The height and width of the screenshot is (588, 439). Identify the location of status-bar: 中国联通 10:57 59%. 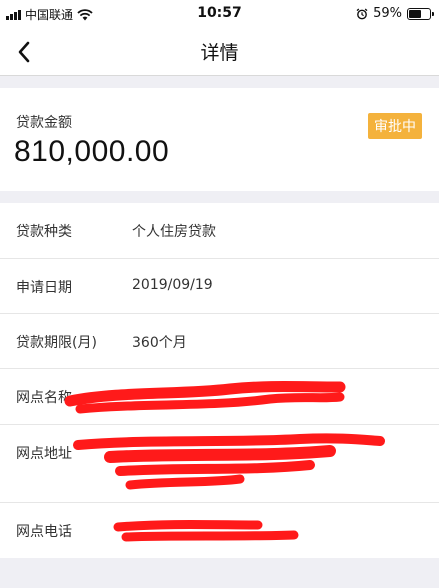
(219, 14).